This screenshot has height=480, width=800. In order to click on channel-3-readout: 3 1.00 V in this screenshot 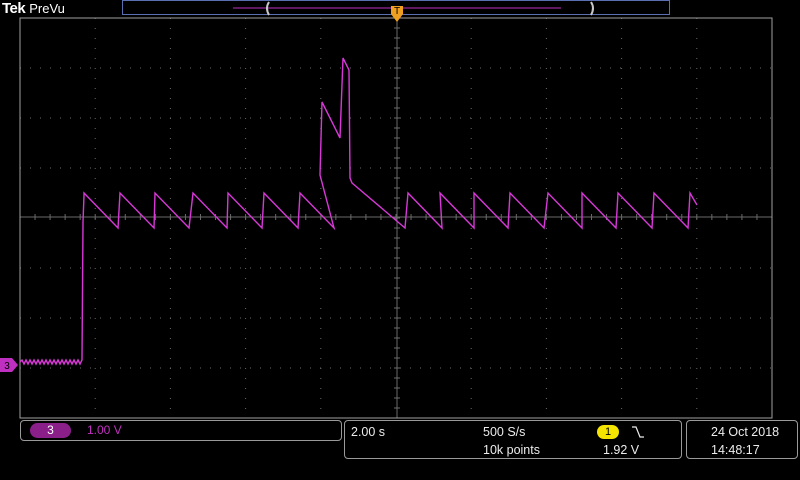, I will do `click(181, 430)`.